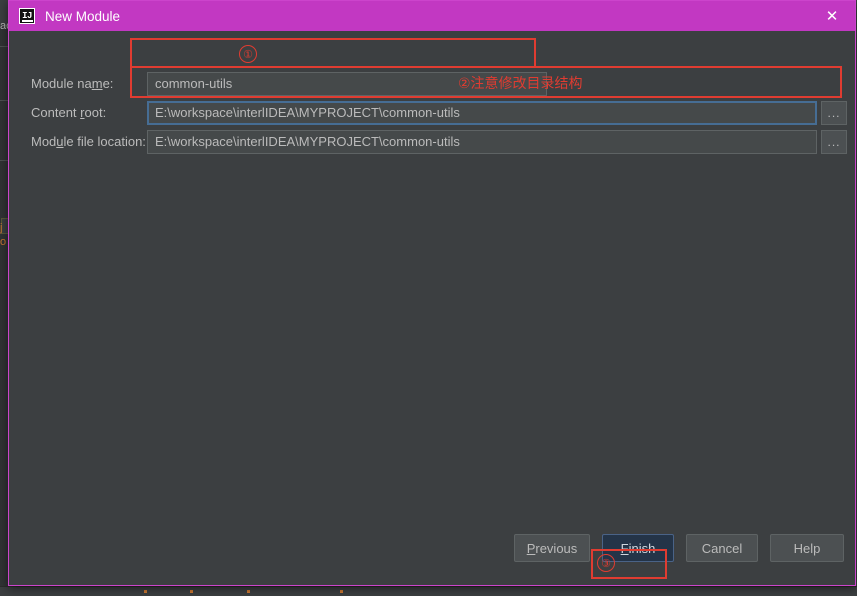 The width and height of the screenshot is (857, 596). What do you see at coordinates (531, 548) in the screenshot?
I see `button-mnemonic: P` at bounding box center [531, 548].